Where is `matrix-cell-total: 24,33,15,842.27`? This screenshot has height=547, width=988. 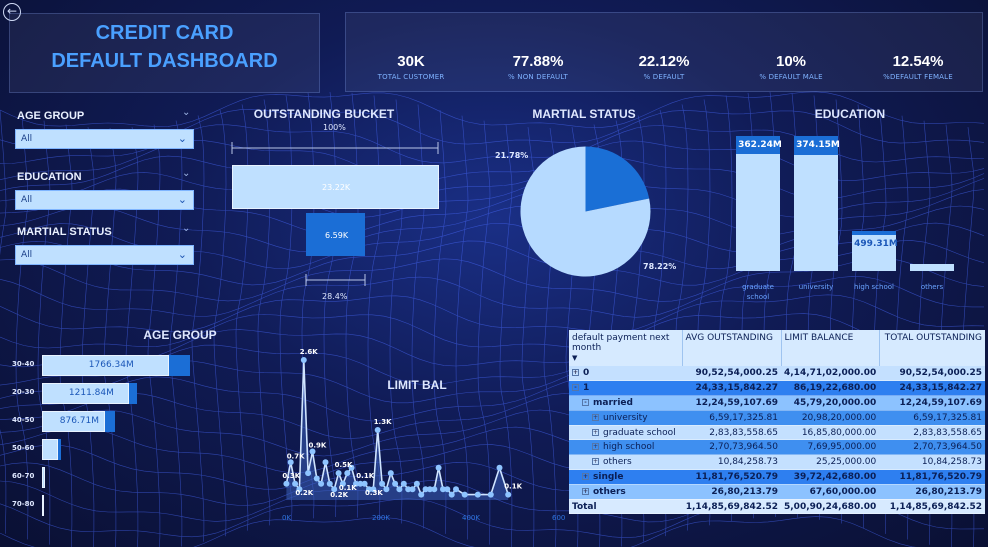
matrix-cell-total: 24,33,15,842.27 is located at coordinates (932, 388).